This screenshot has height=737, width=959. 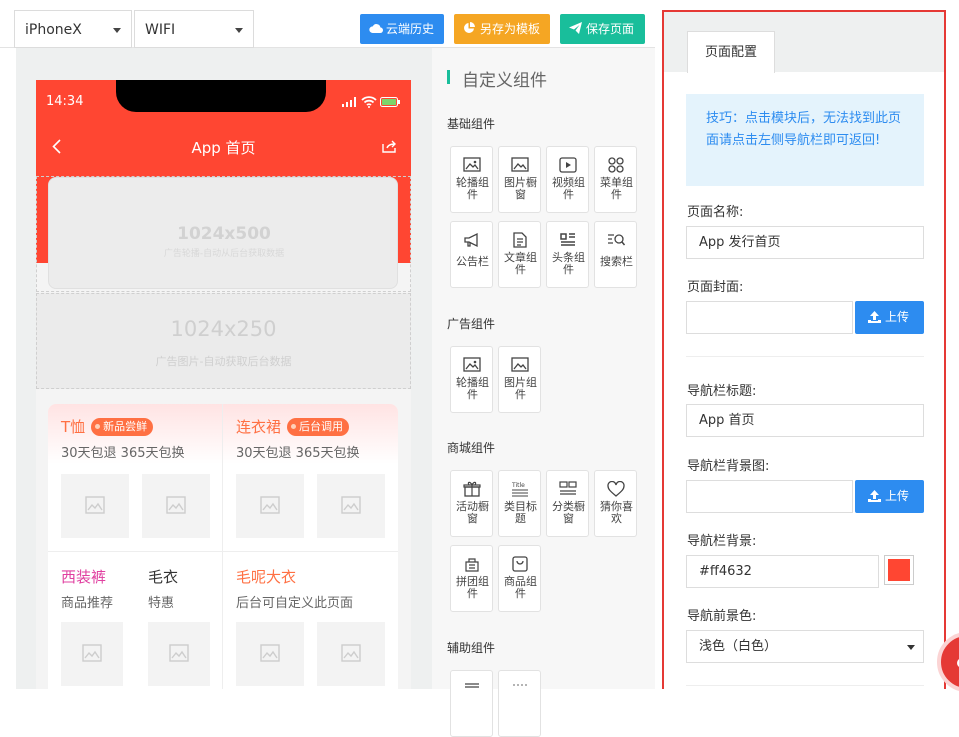 I want to click on save-page-button: 保存页面, so click(x=602, y=29).